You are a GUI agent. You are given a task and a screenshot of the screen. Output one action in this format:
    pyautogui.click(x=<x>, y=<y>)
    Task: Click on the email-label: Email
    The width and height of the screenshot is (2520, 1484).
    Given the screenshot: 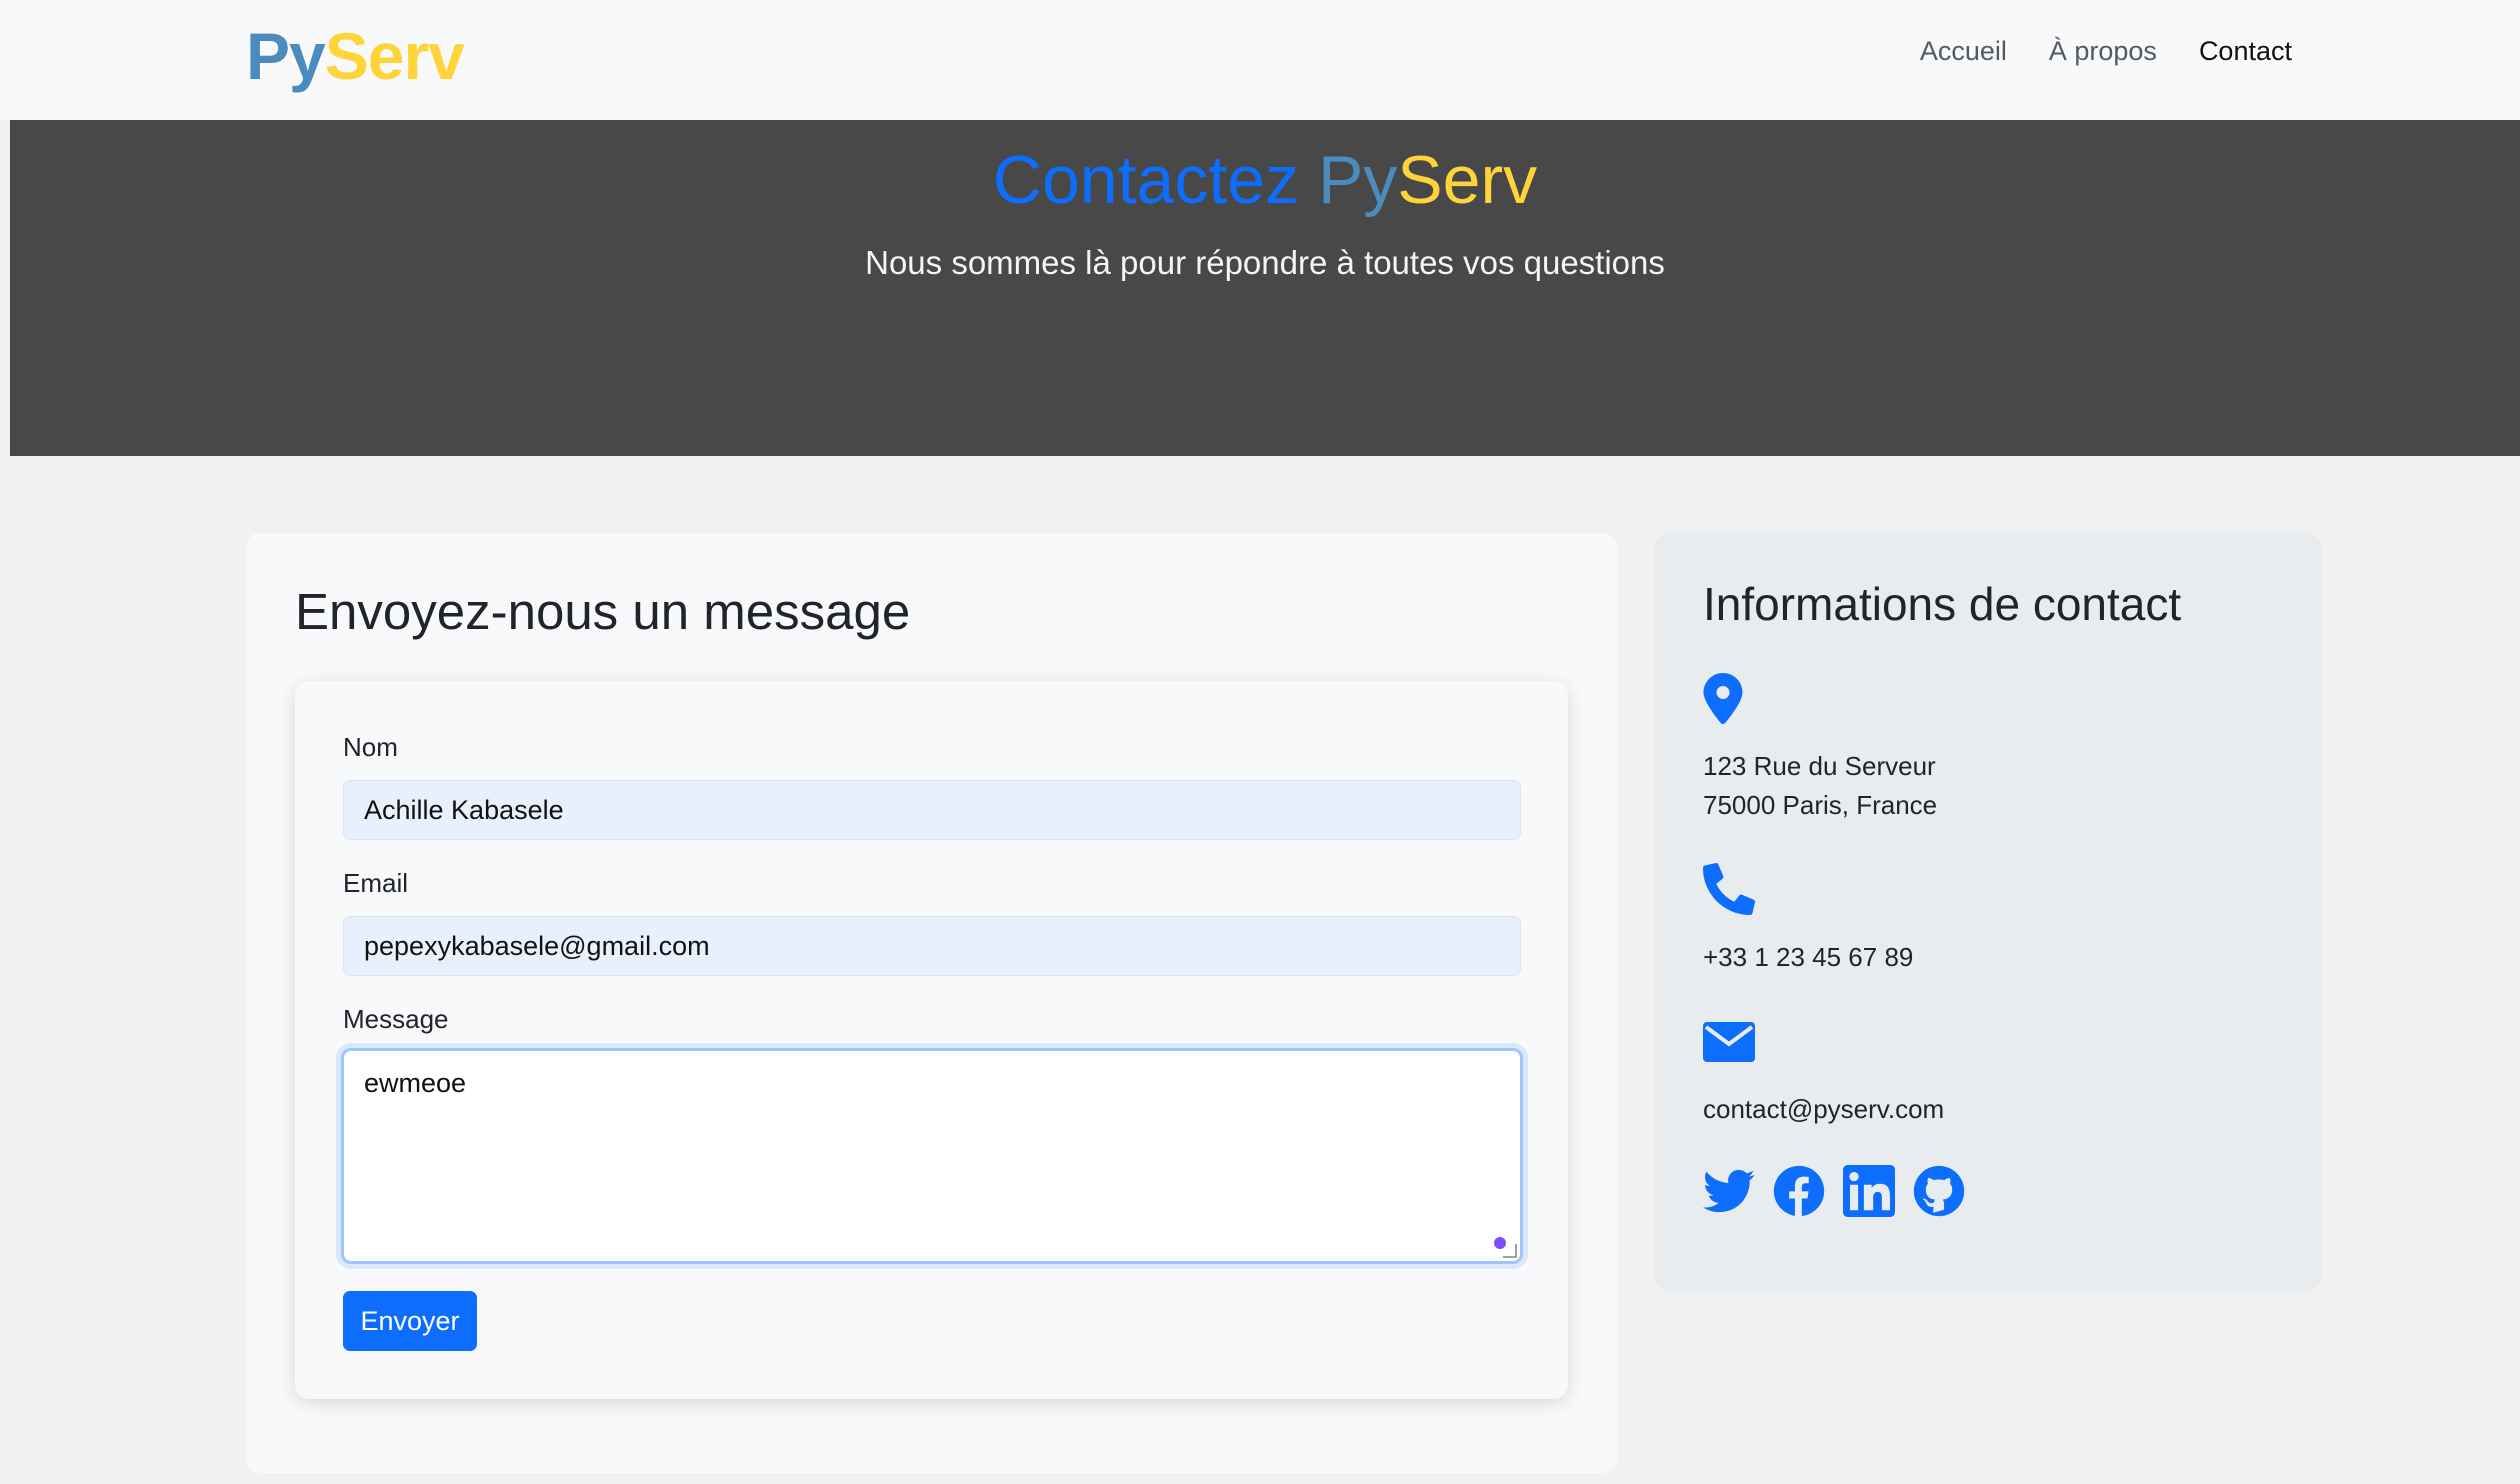 What is the action you would take?
    pyautogui.click(x=376, y=883)
    